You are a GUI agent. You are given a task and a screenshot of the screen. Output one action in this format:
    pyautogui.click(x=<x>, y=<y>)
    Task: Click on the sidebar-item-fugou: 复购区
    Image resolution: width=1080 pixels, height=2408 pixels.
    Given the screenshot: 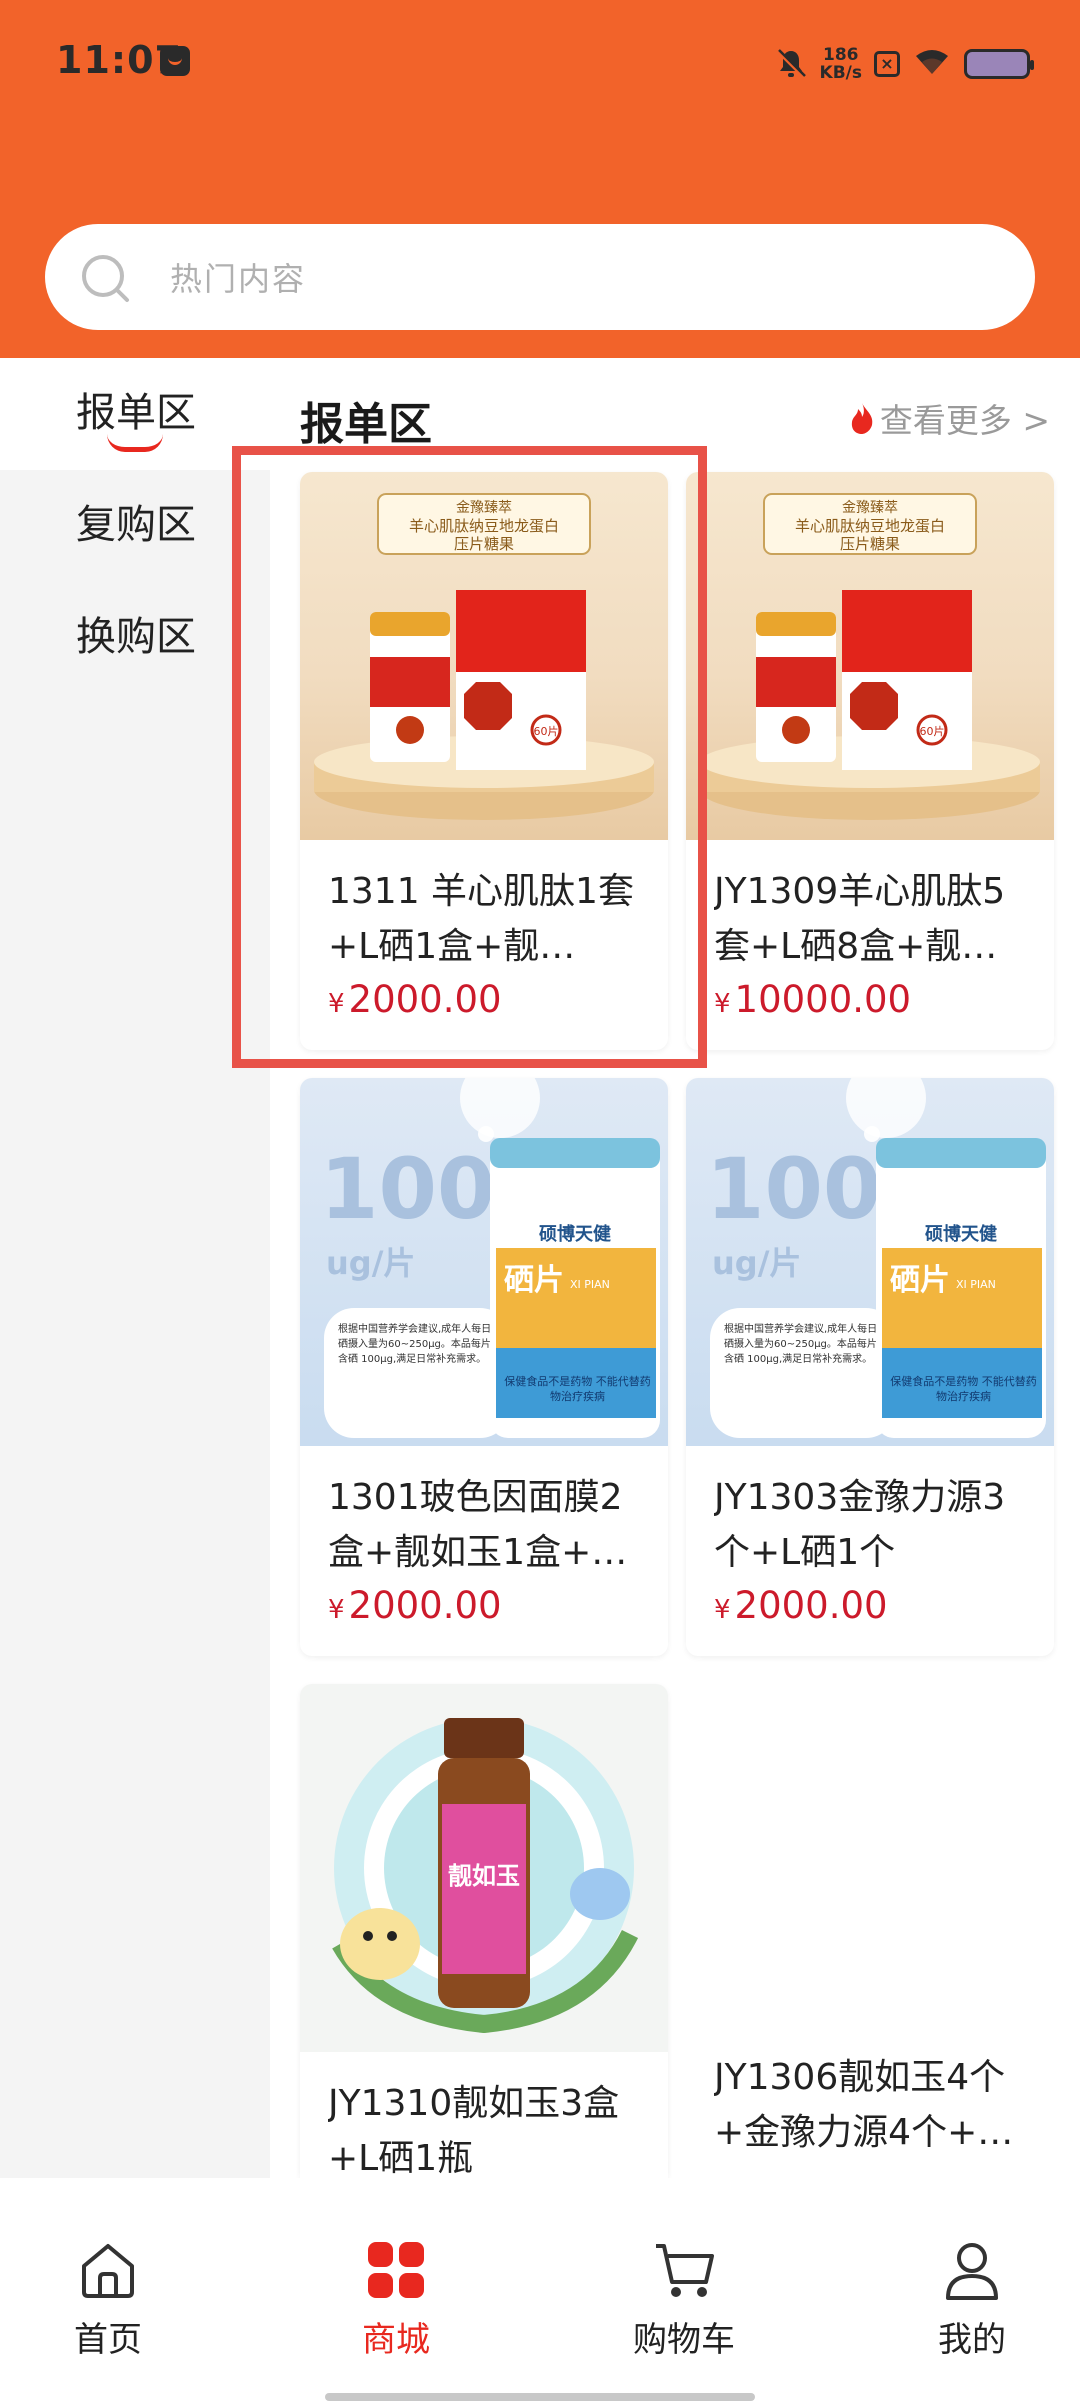 What is the action you would take?
    pyautogui.click(x=135, y=526)
    